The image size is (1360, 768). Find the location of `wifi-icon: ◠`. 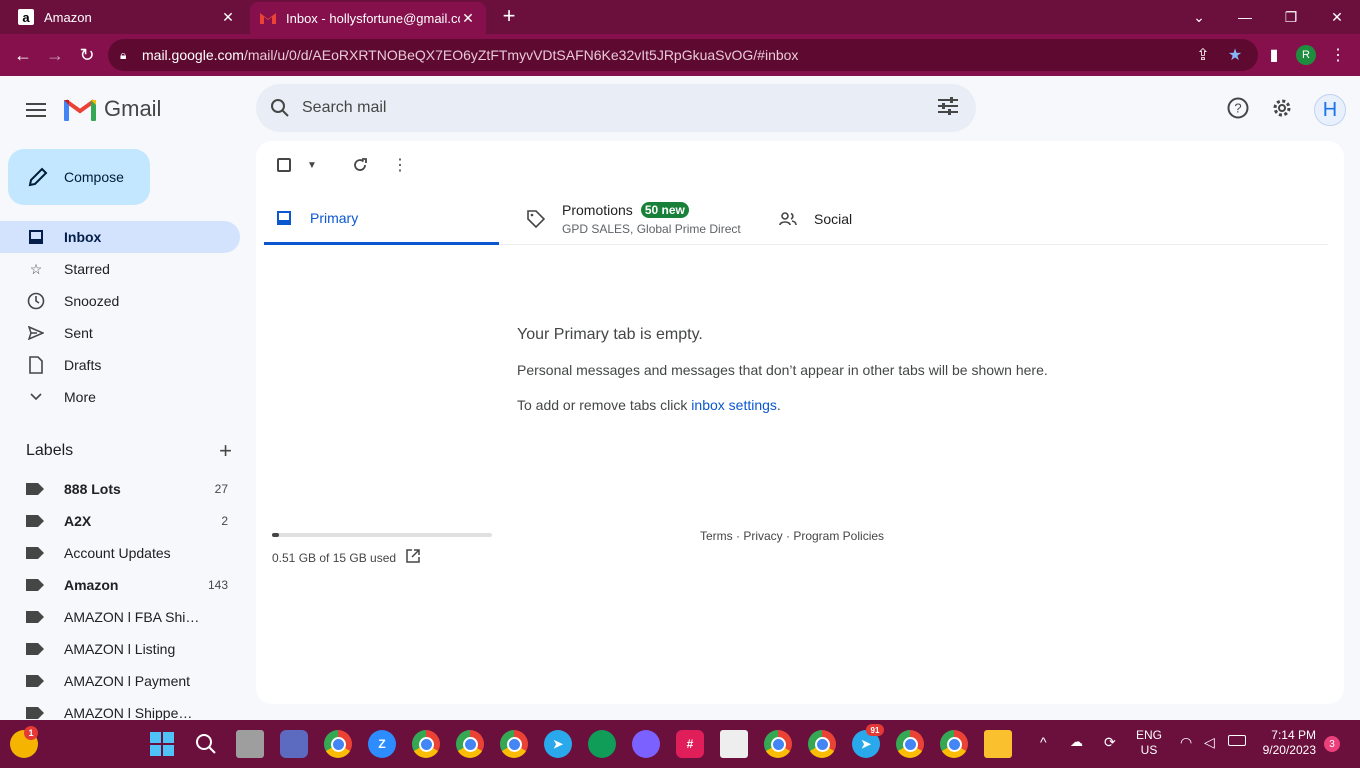

wifi-icon: ◠ is located at coordinates (1186, 742).